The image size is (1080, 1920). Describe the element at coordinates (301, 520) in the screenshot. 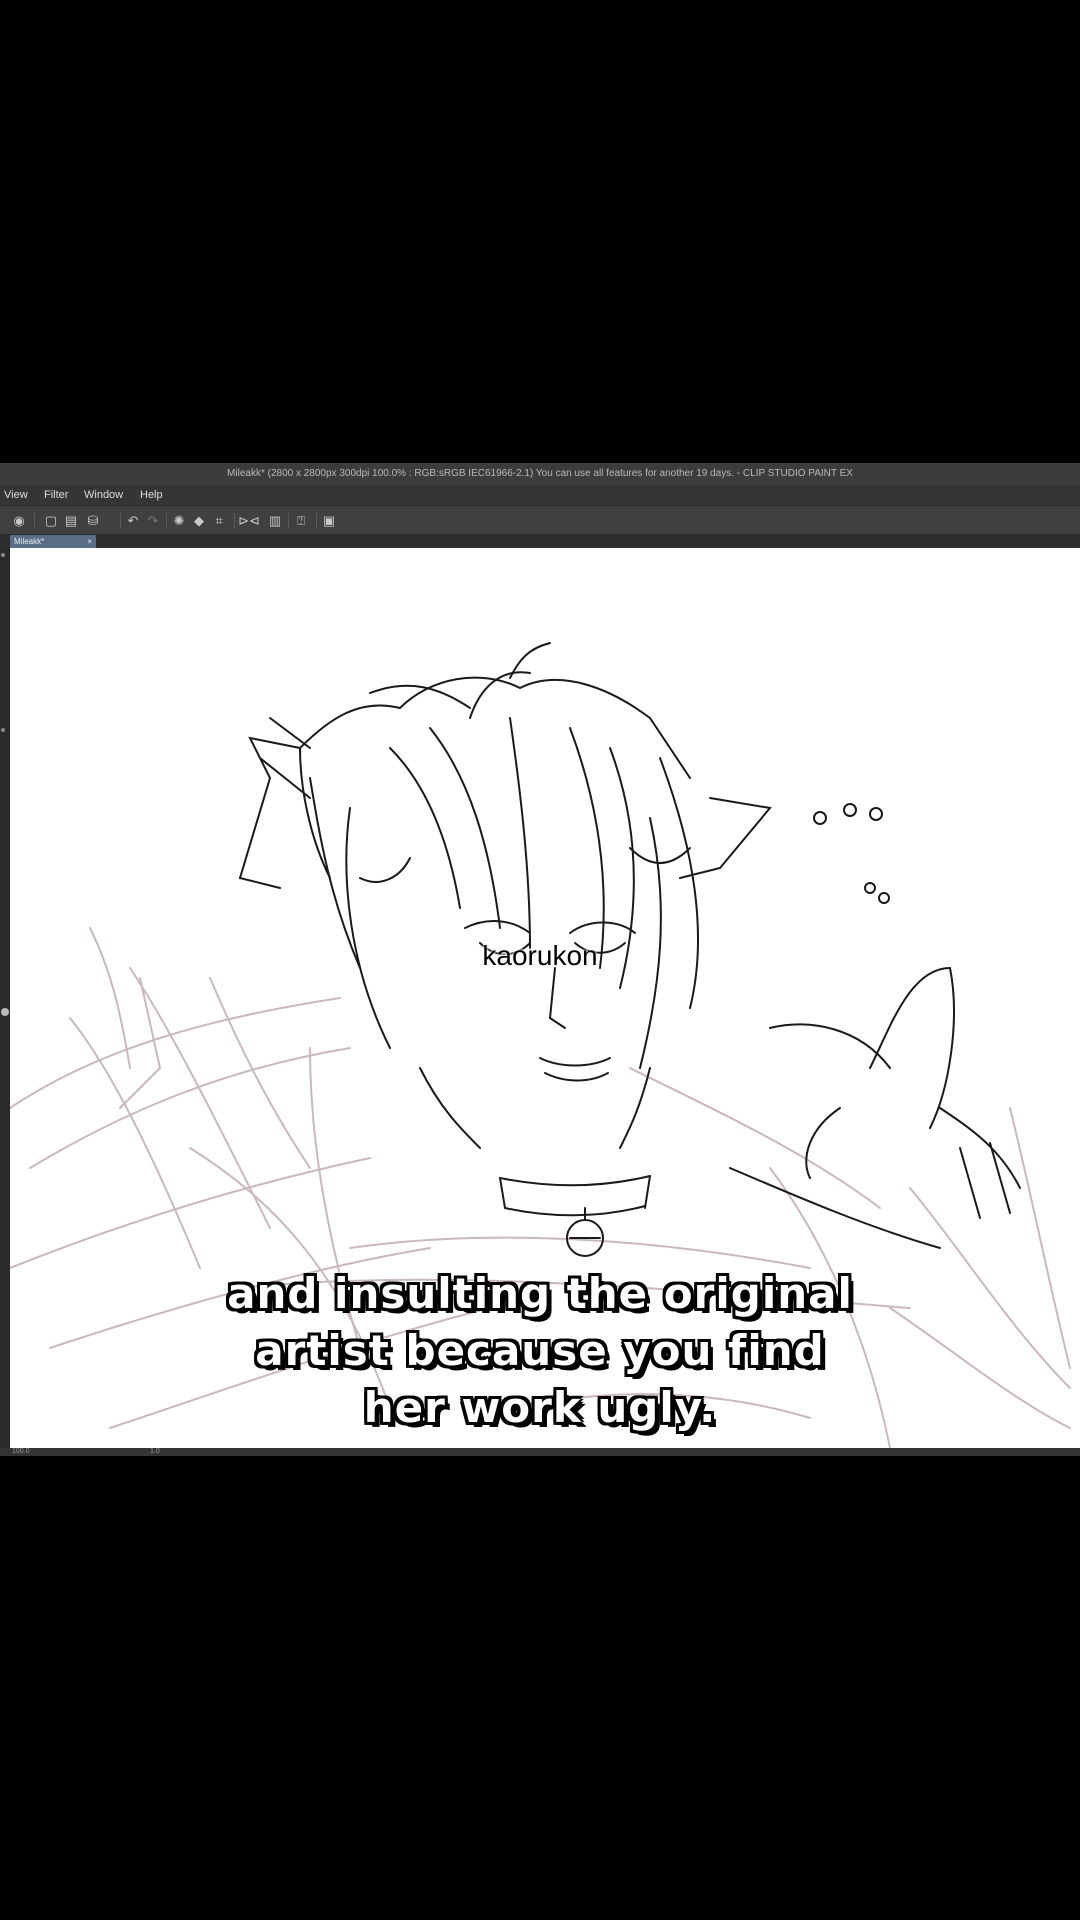

I see `help-icon: ⍰` at that location.